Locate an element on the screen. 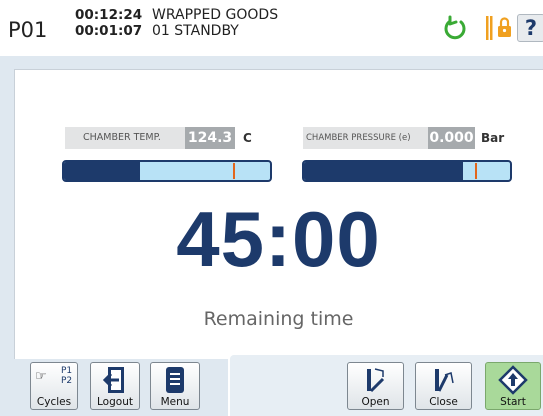 Image resolution: width=543 pixels, height=416 pixels. menu-button: Menu is located at coordinates (175, 386).